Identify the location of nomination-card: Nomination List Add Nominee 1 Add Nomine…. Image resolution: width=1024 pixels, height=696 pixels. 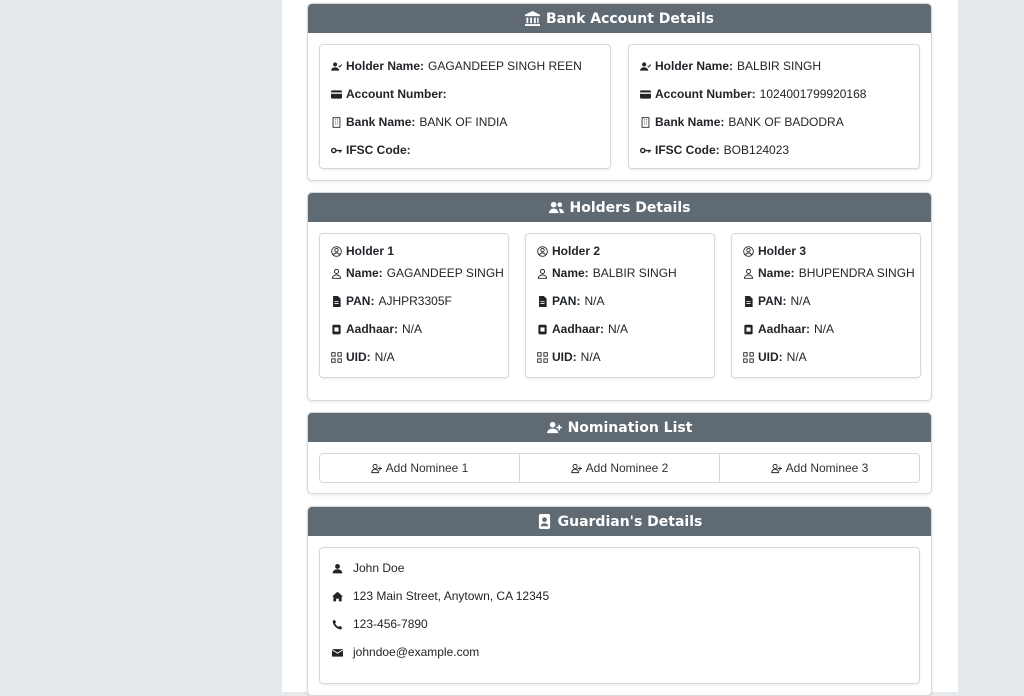
(619, 453).